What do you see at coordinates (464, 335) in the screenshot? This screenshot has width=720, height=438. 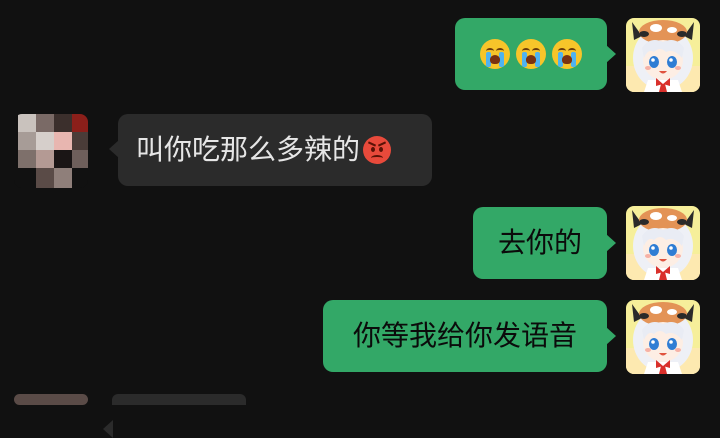 I see `message-text: 你等我给你发语音` at bounding box center [464, 335].